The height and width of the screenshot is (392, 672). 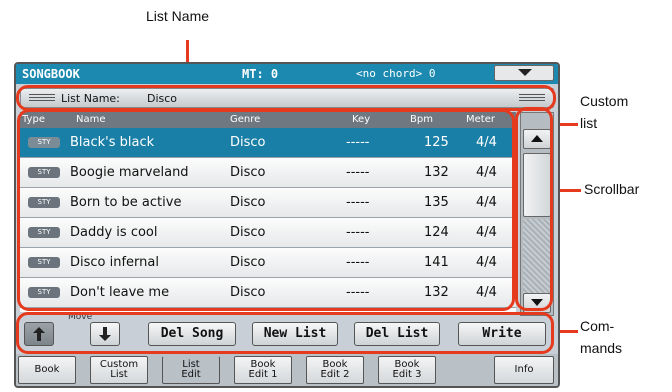 What do you see at coordinates (90, 98) in the screenshot?
I see `list-name-label: List Name:` at bounding box center [90, 98].